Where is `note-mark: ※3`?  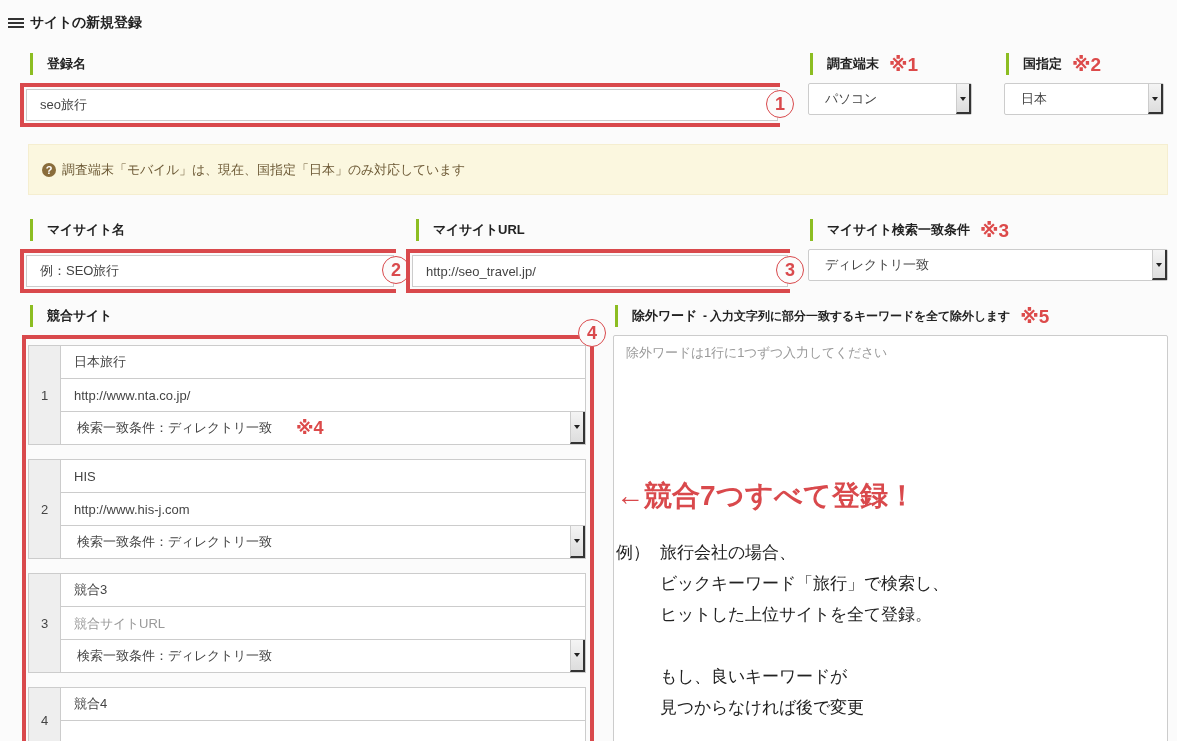 note-mark: ※3 is located at coordinates (995, 230).